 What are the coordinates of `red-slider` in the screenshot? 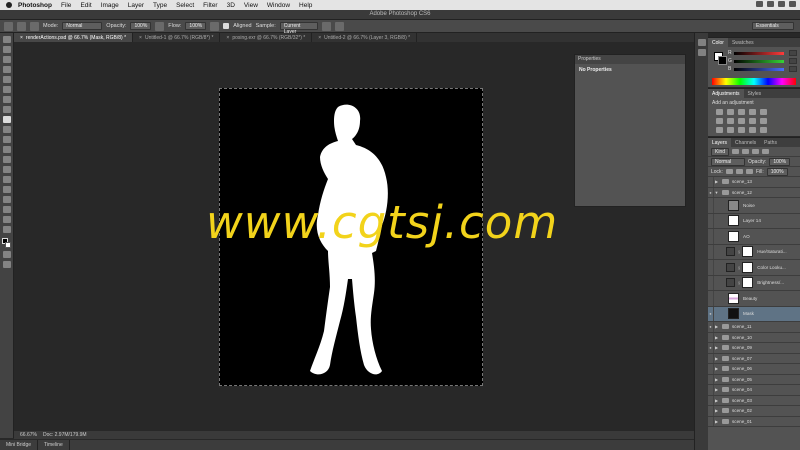 It's located at (759, 53).